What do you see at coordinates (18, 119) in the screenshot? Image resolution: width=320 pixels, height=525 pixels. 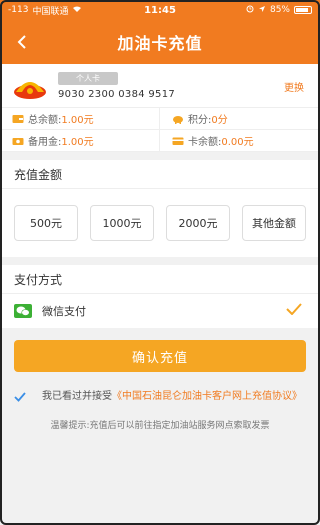 I see `wallet-icon` at bounding box center [18, 119].